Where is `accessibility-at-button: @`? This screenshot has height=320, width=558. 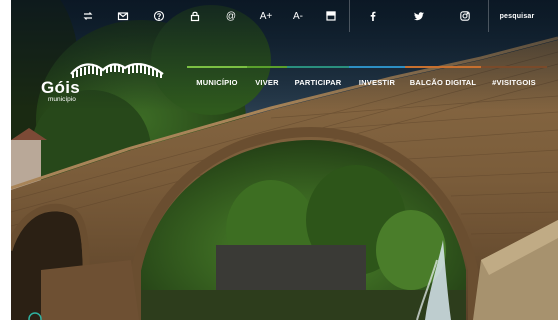 accessibility-at-button: @ is located at coordinates (231, 16).